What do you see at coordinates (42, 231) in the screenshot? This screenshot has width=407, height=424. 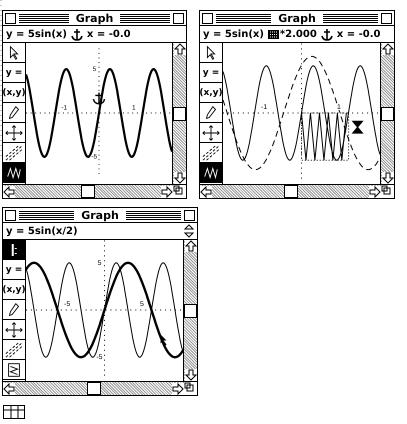 I see `formula-text: y = 5sin(x/2)` at bounding box center [42, 231].